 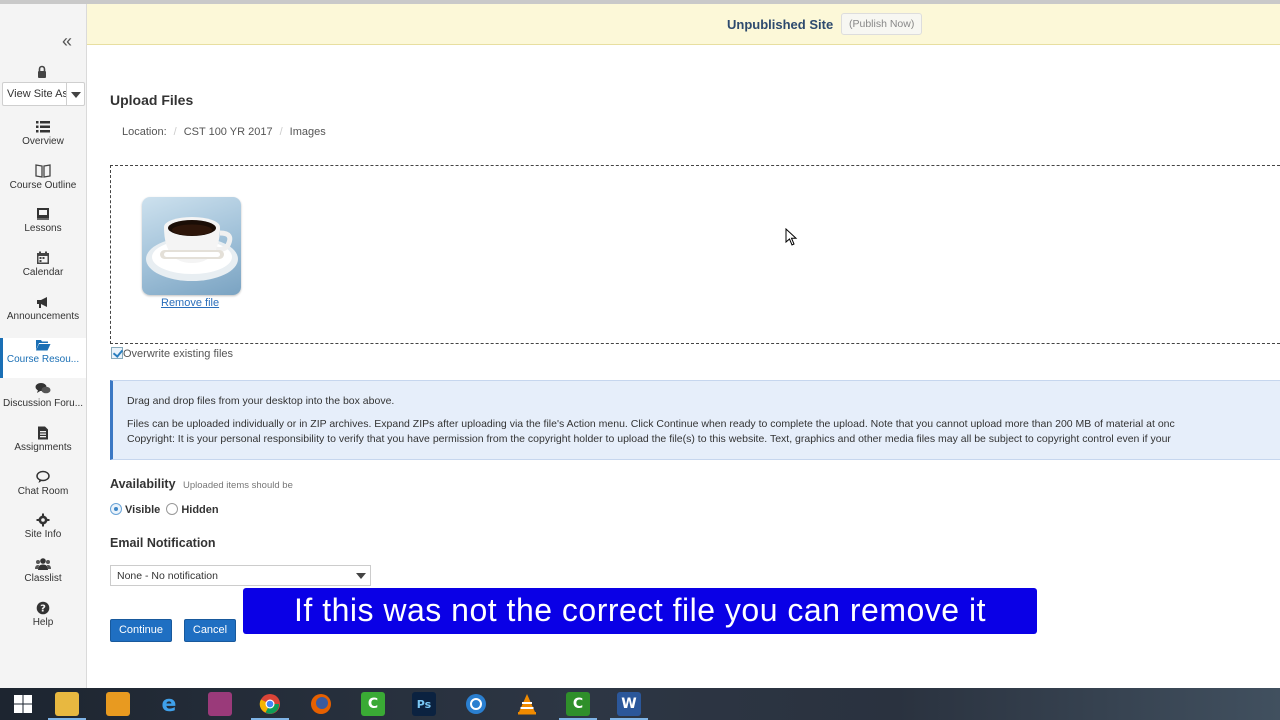 I want to click on taskbar-file-explorer, so click(x=67, y=704).